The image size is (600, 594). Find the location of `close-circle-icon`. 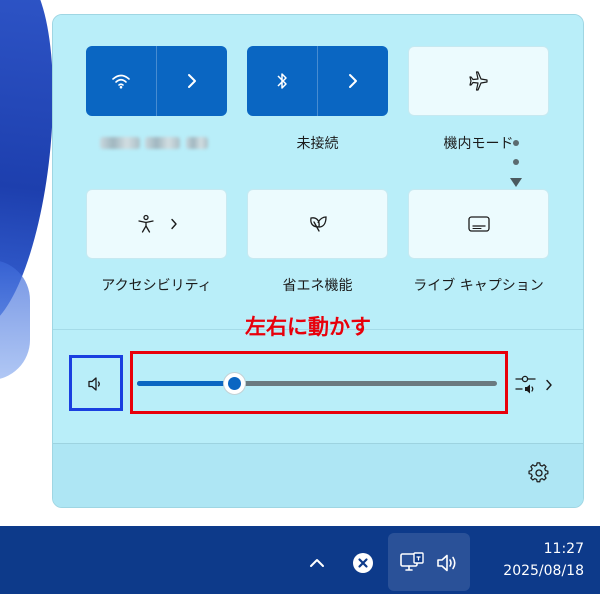

close-circle-icon is located at coordinates (363, 563).